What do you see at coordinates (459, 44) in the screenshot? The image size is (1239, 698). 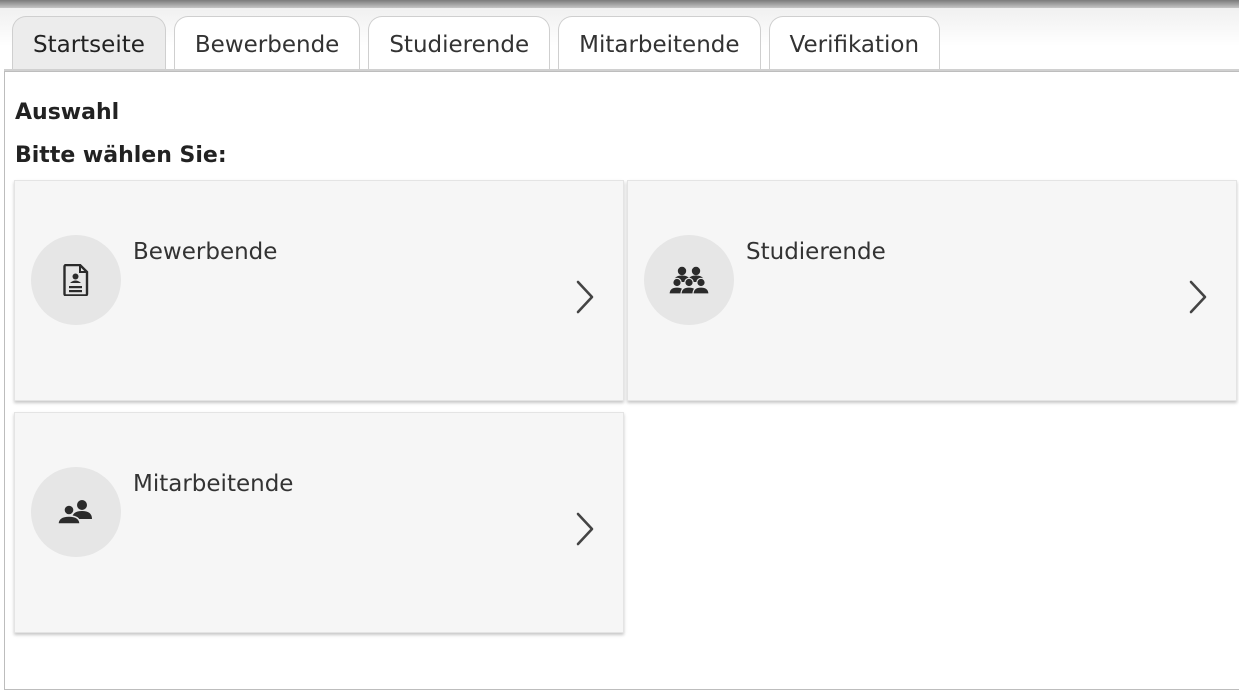 I see `tab-studierende: Studierende` at bounding box center [459, 44].